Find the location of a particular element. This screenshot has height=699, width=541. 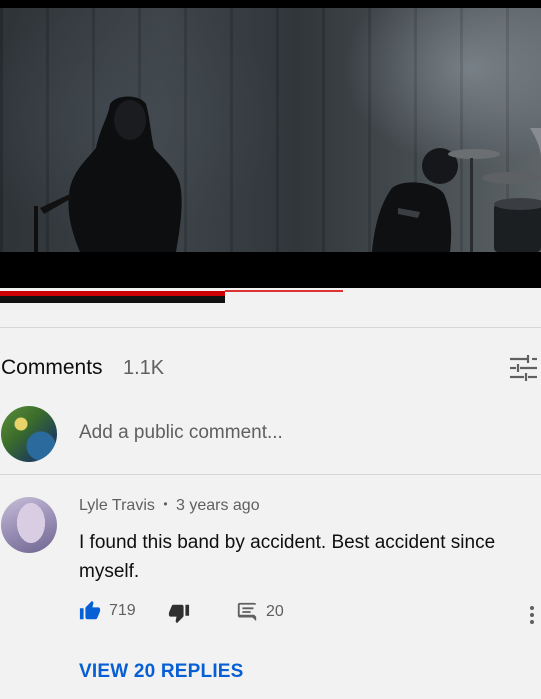

reply-comment-icon is located at coordinates (247, 612).